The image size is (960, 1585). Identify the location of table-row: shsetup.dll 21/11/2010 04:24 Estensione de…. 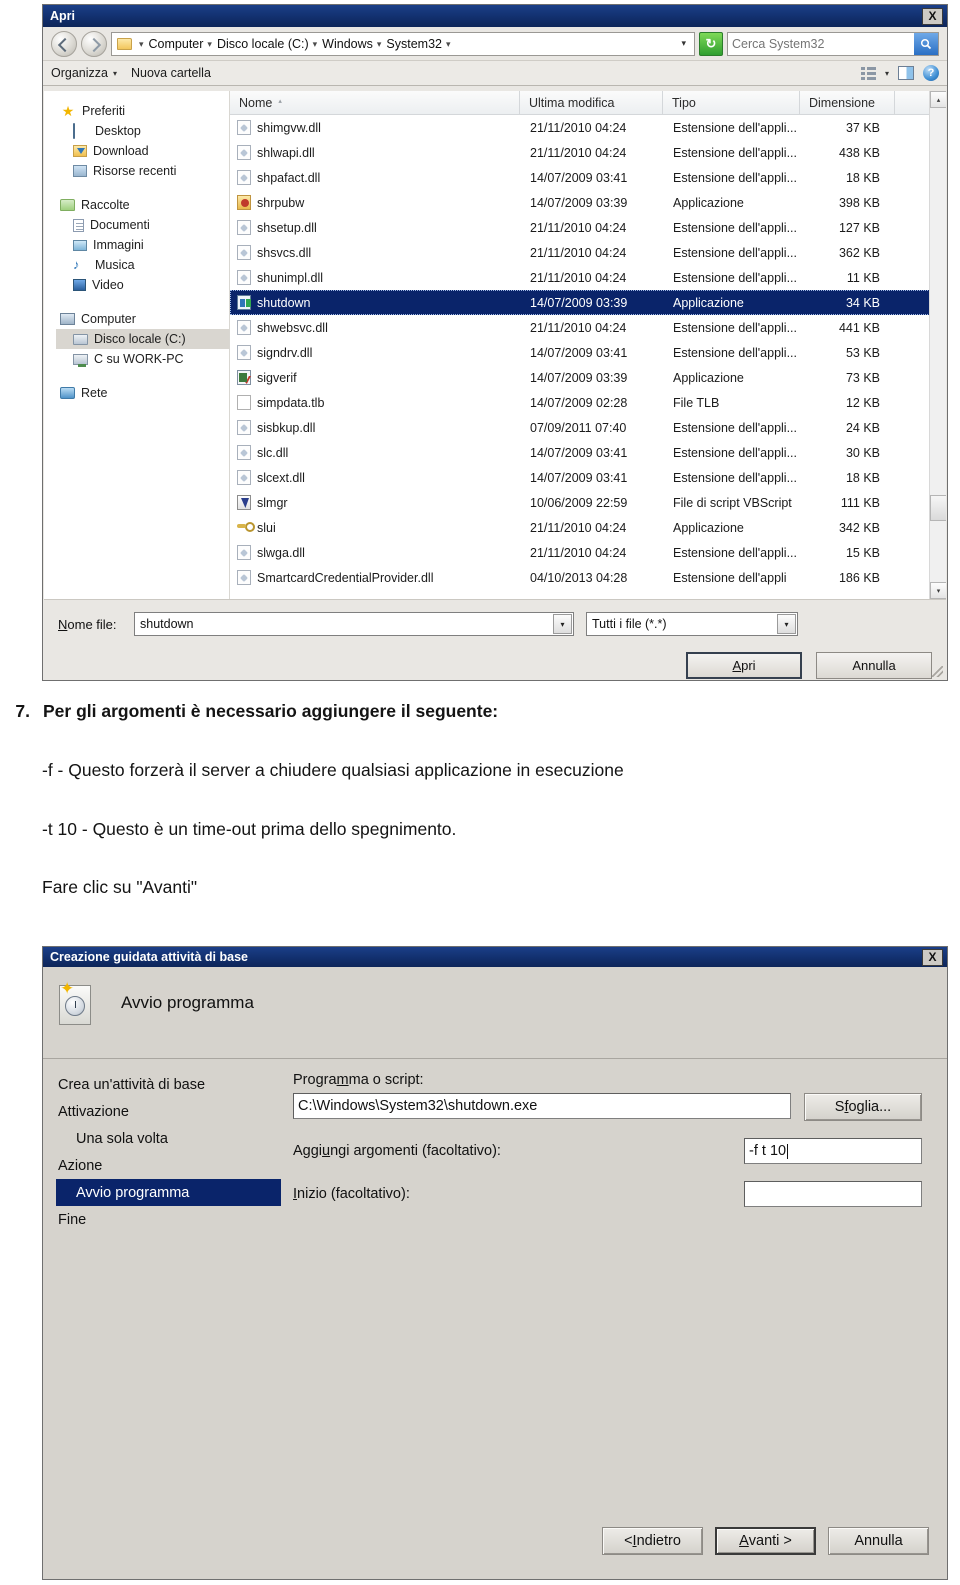
(588, 227).